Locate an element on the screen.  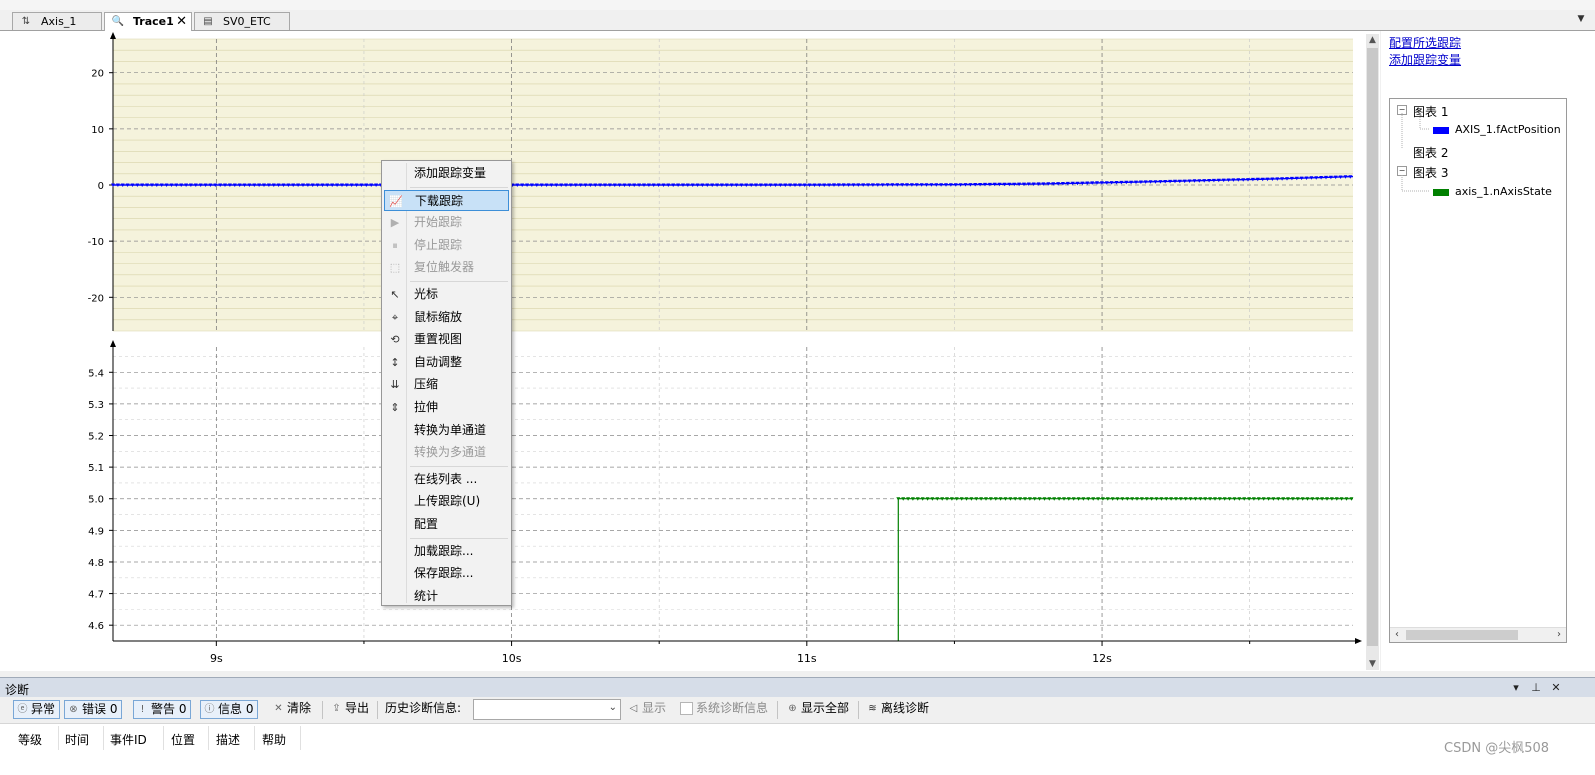
trace-vertical-scrollbar: ▲ ▼ is located at coordinates (1372, 352).